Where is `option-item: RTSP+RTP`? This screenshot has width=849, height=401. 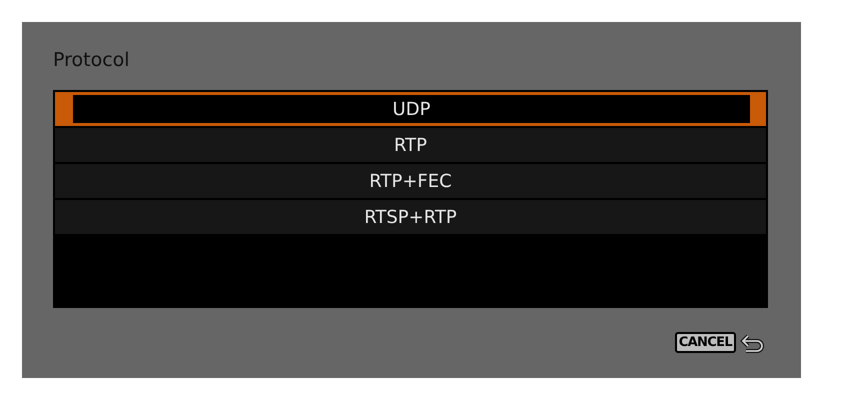 option-item: RTSP+RTP is located at coordinates (410, 217).